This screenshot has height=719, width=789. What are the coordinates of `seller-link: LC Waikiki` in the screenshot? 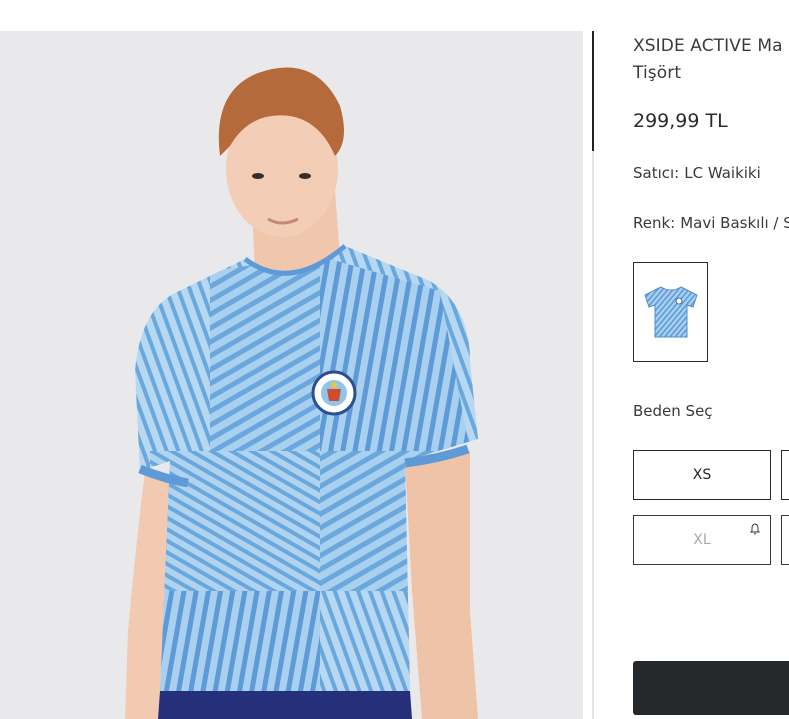 It's located at (722, 173).